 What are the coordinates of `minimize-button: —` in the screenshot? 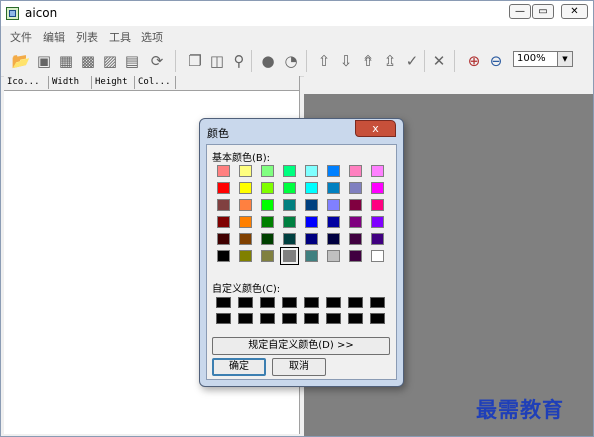 It's located at (520, 11).